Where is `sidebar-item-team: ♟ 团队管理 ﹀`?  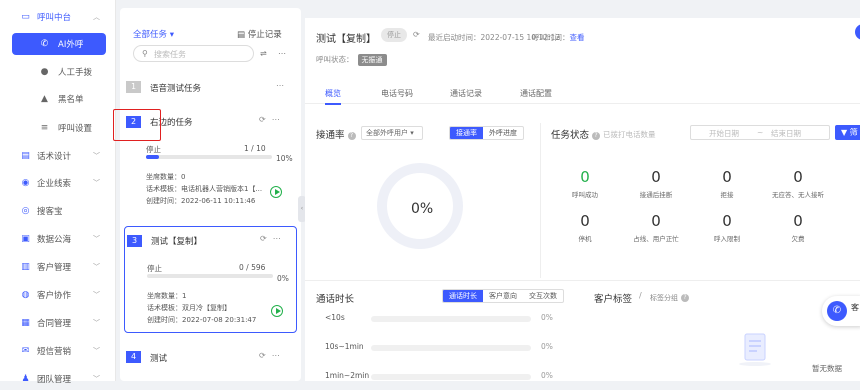 sidebar-item-team: ♟ 团队管理 ﹀ is located at coordinates (58, 379).